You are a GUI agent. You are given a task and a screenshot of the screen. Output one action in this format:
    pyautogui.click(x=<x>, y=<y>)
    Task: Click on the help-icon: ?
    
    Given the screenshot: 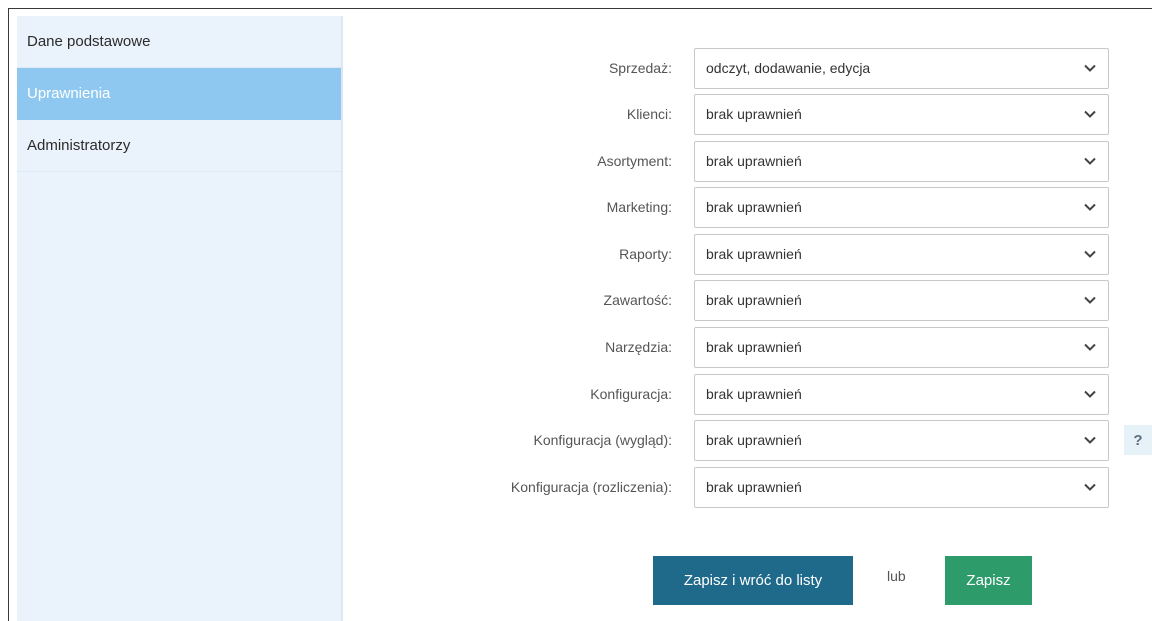 What is the action you would take?
    pyautogui.click(x=1138, y=440)
    